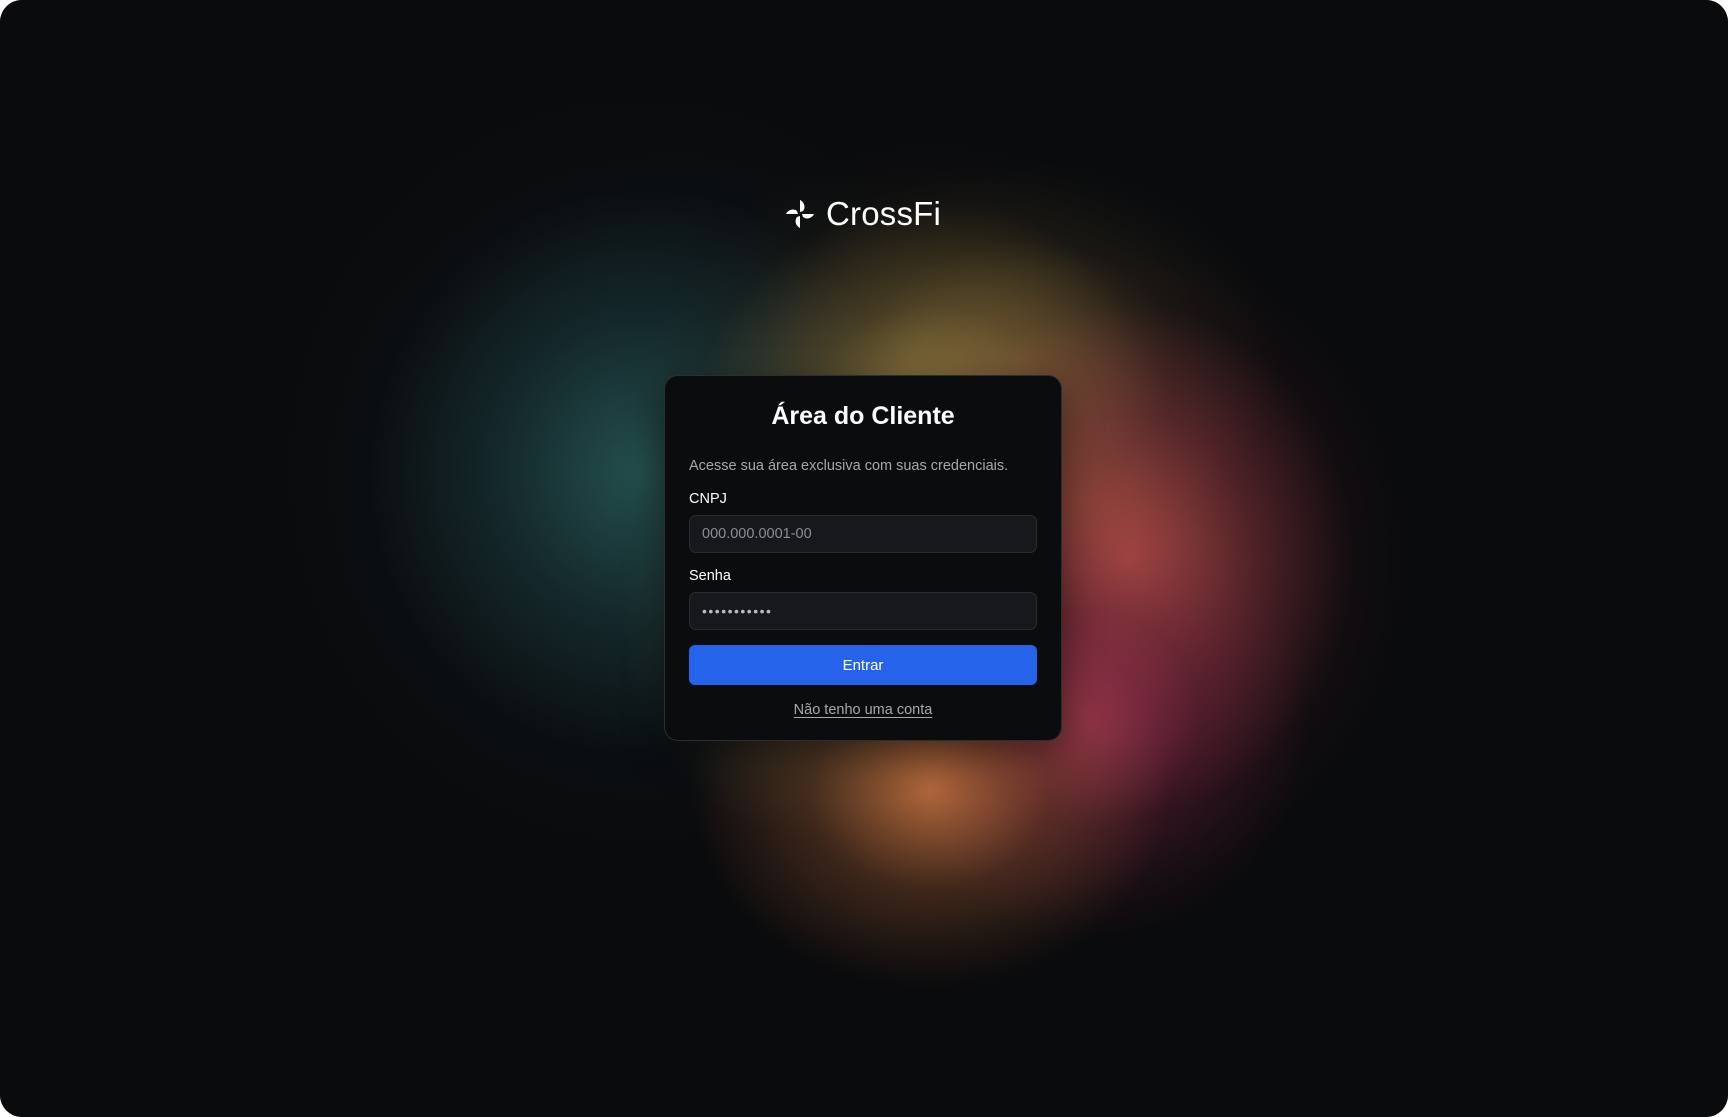 The width and height of the screenshot is (1728, 1117). I want to click on password-label: Senha, so click(710, 576).